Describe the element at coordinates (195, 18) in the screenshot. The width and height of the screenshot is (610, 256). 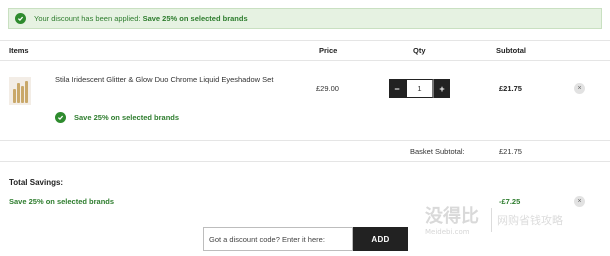
I see `banner-highlight: Save 25% on selected brands` at that location.